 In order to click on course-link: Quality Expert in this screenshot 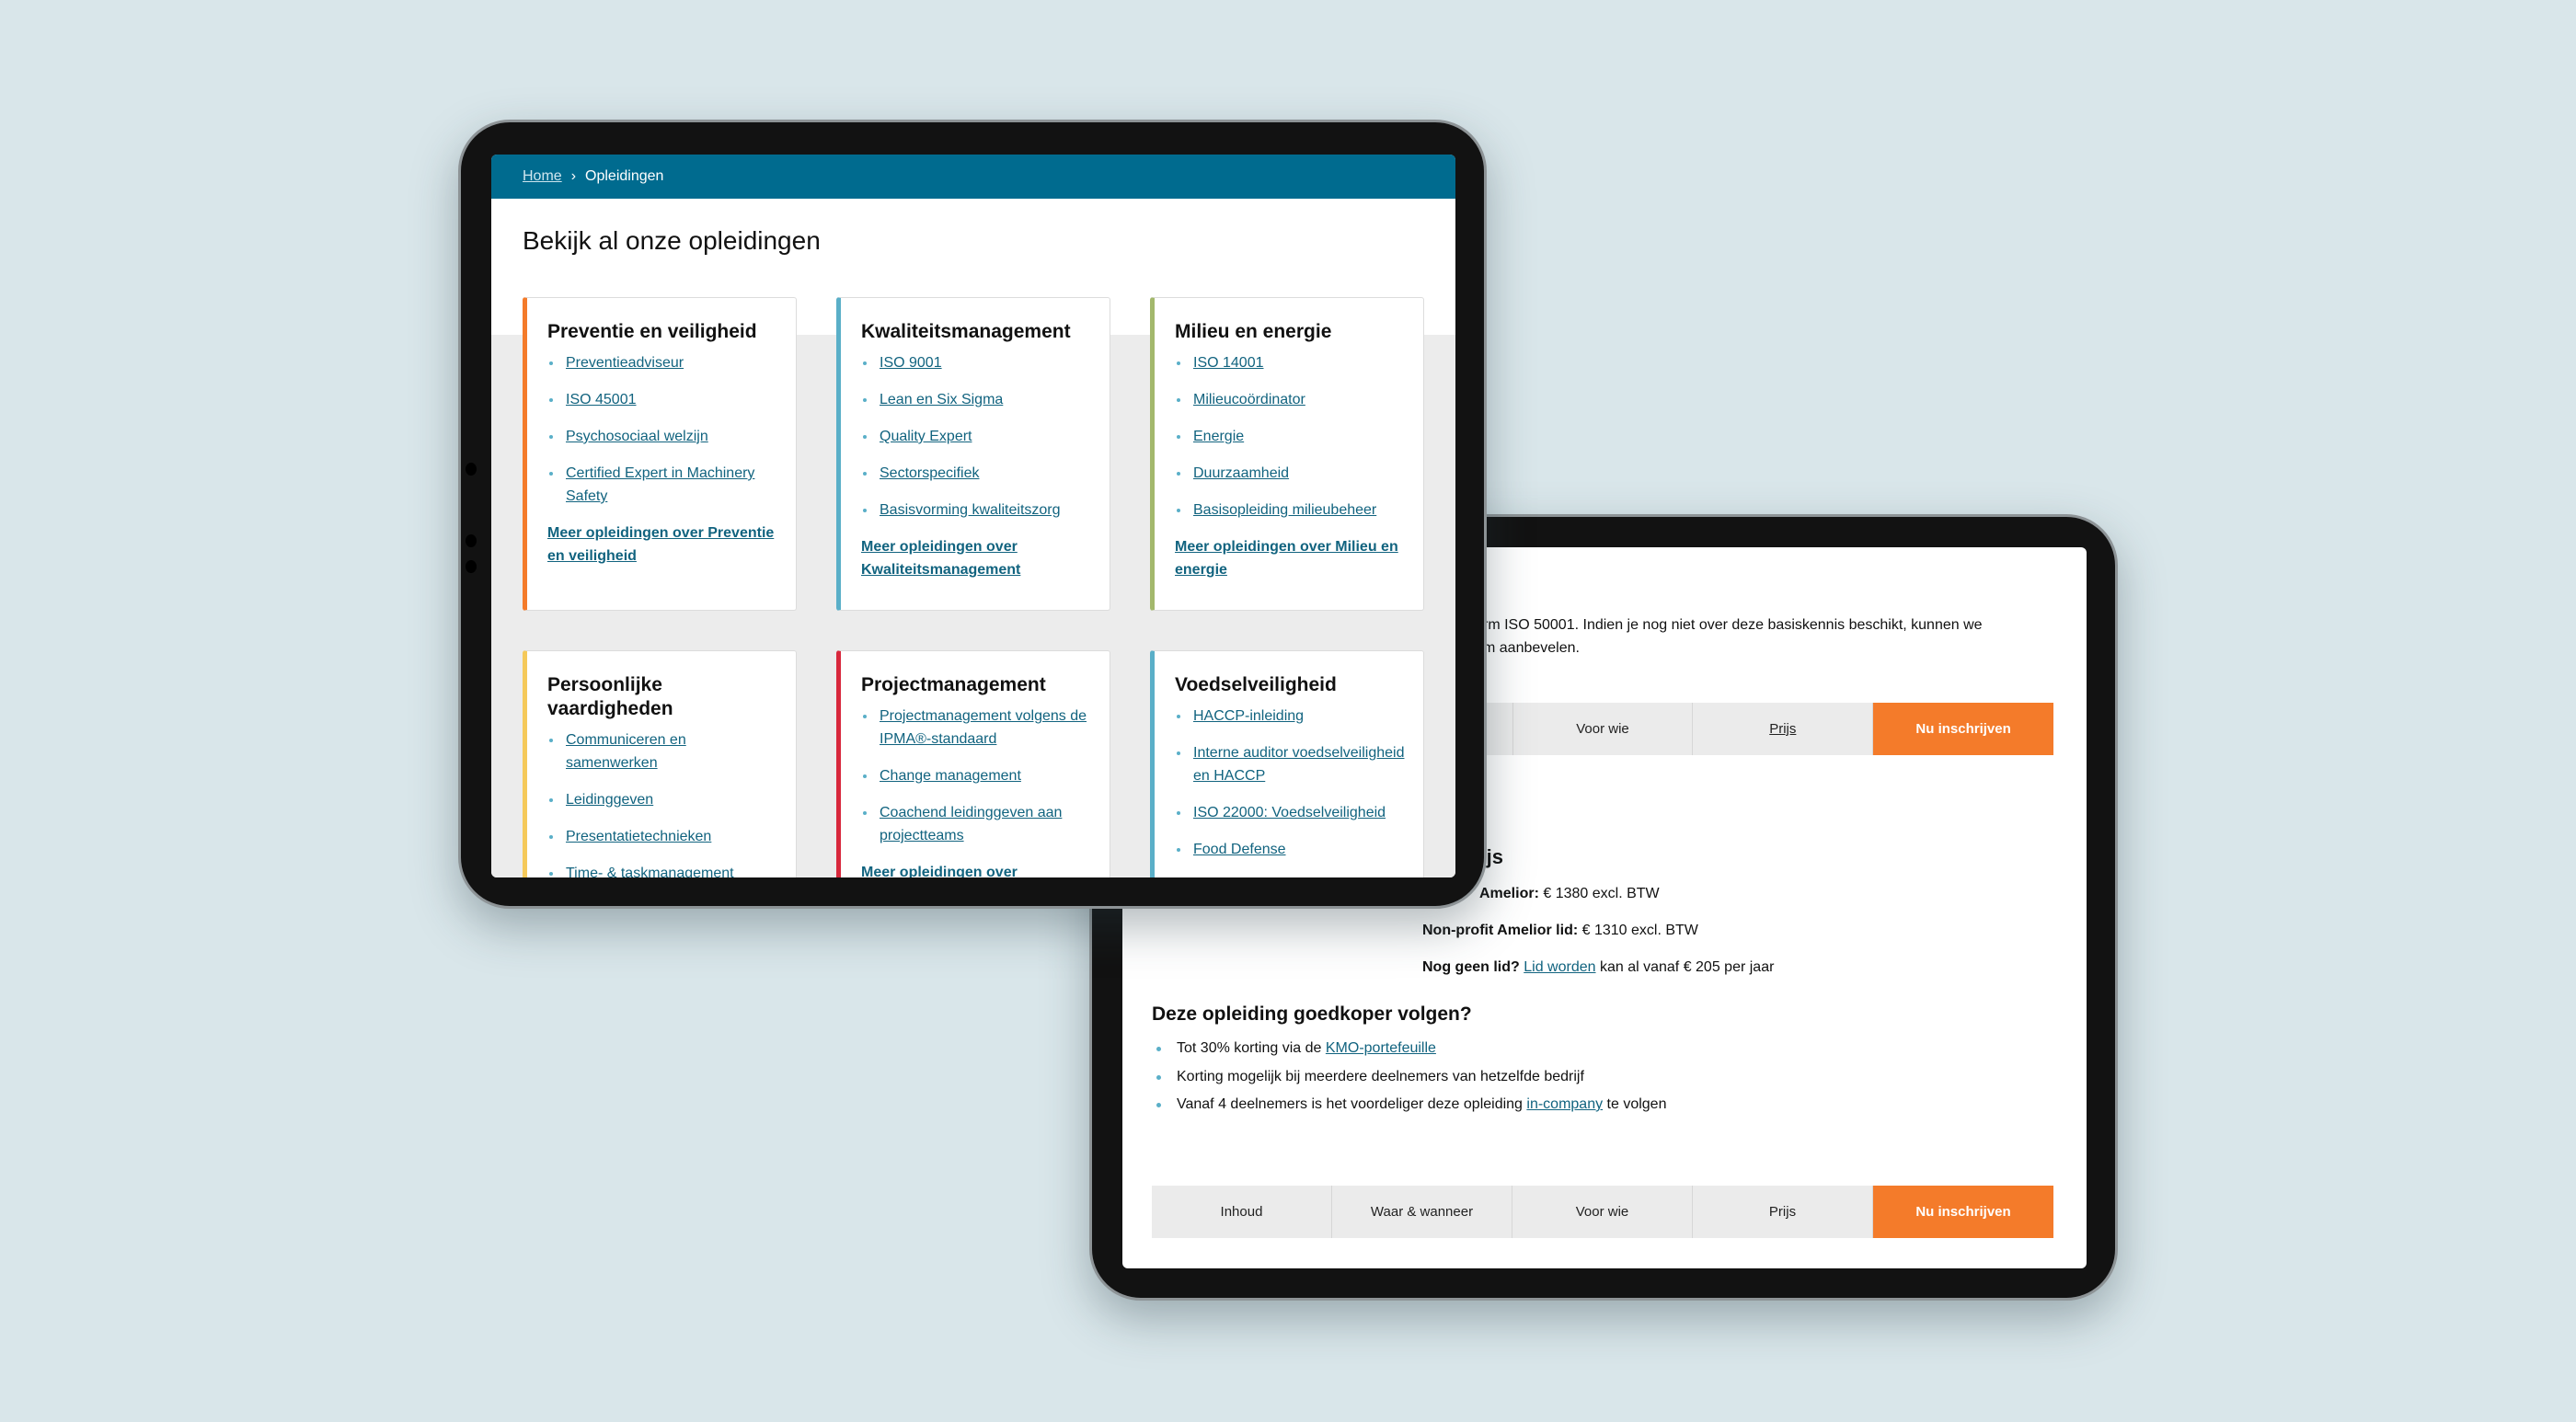, I will do `click(926, 436)`.